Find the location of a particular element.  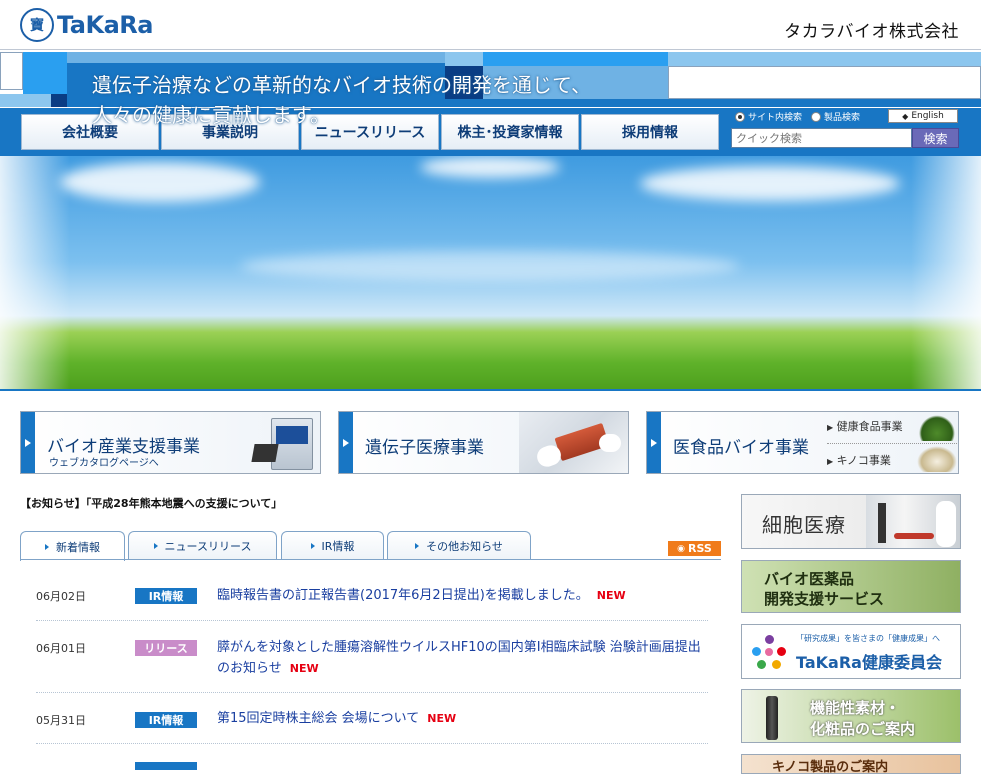

functional-line-2: 化粧品のご案内 is located at coordinates (863, 729).